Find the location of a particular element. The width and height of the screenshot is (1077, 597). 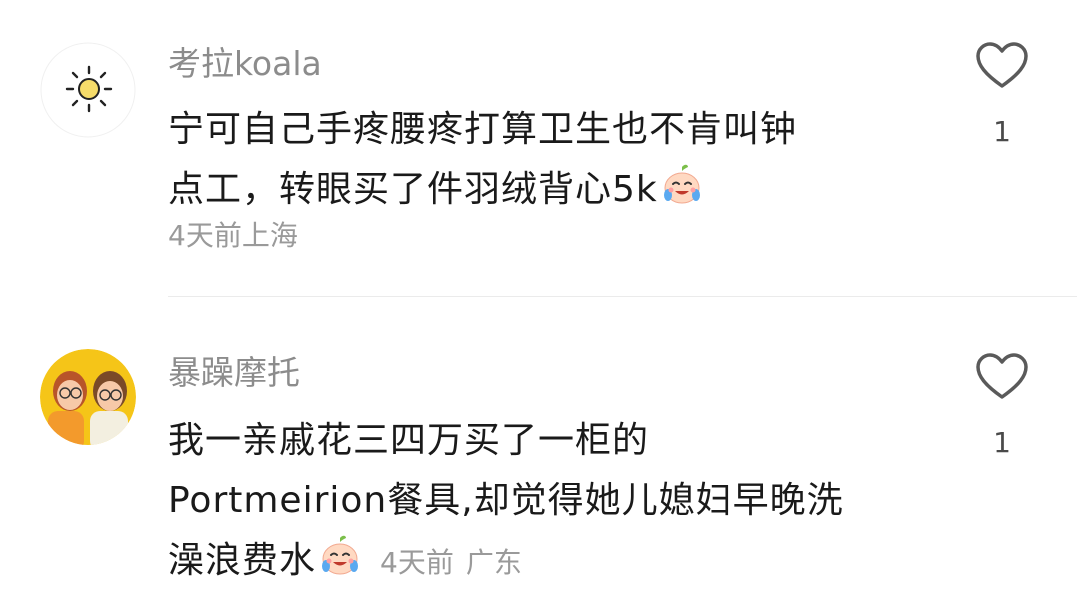

comment-text: 宁可自己手疼腰疼打算卫生也不肯叫钟 点工，转眼买了件羽绒背心5k is located at coordinates (548, 160).